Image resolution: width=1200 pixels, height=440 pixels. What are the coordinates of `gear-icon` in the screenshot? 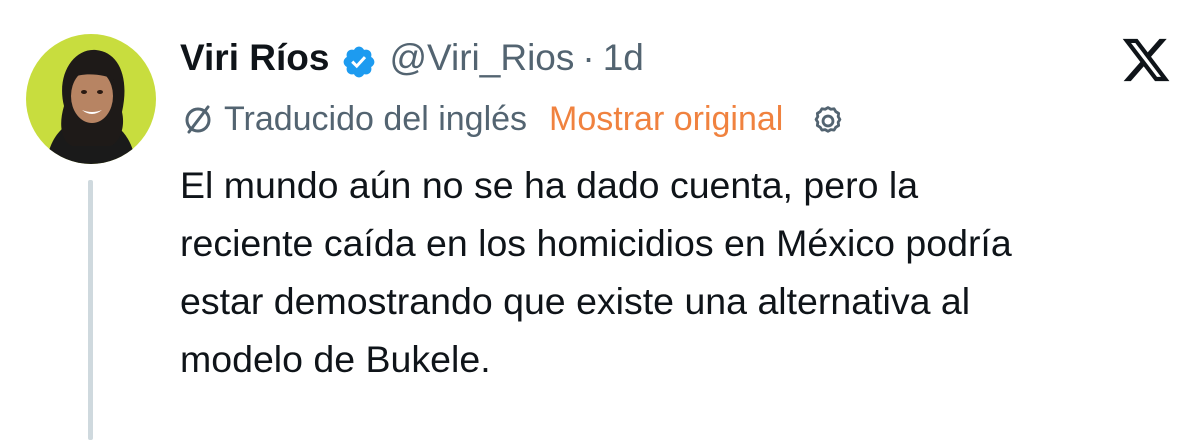 It's located at (828, 119).